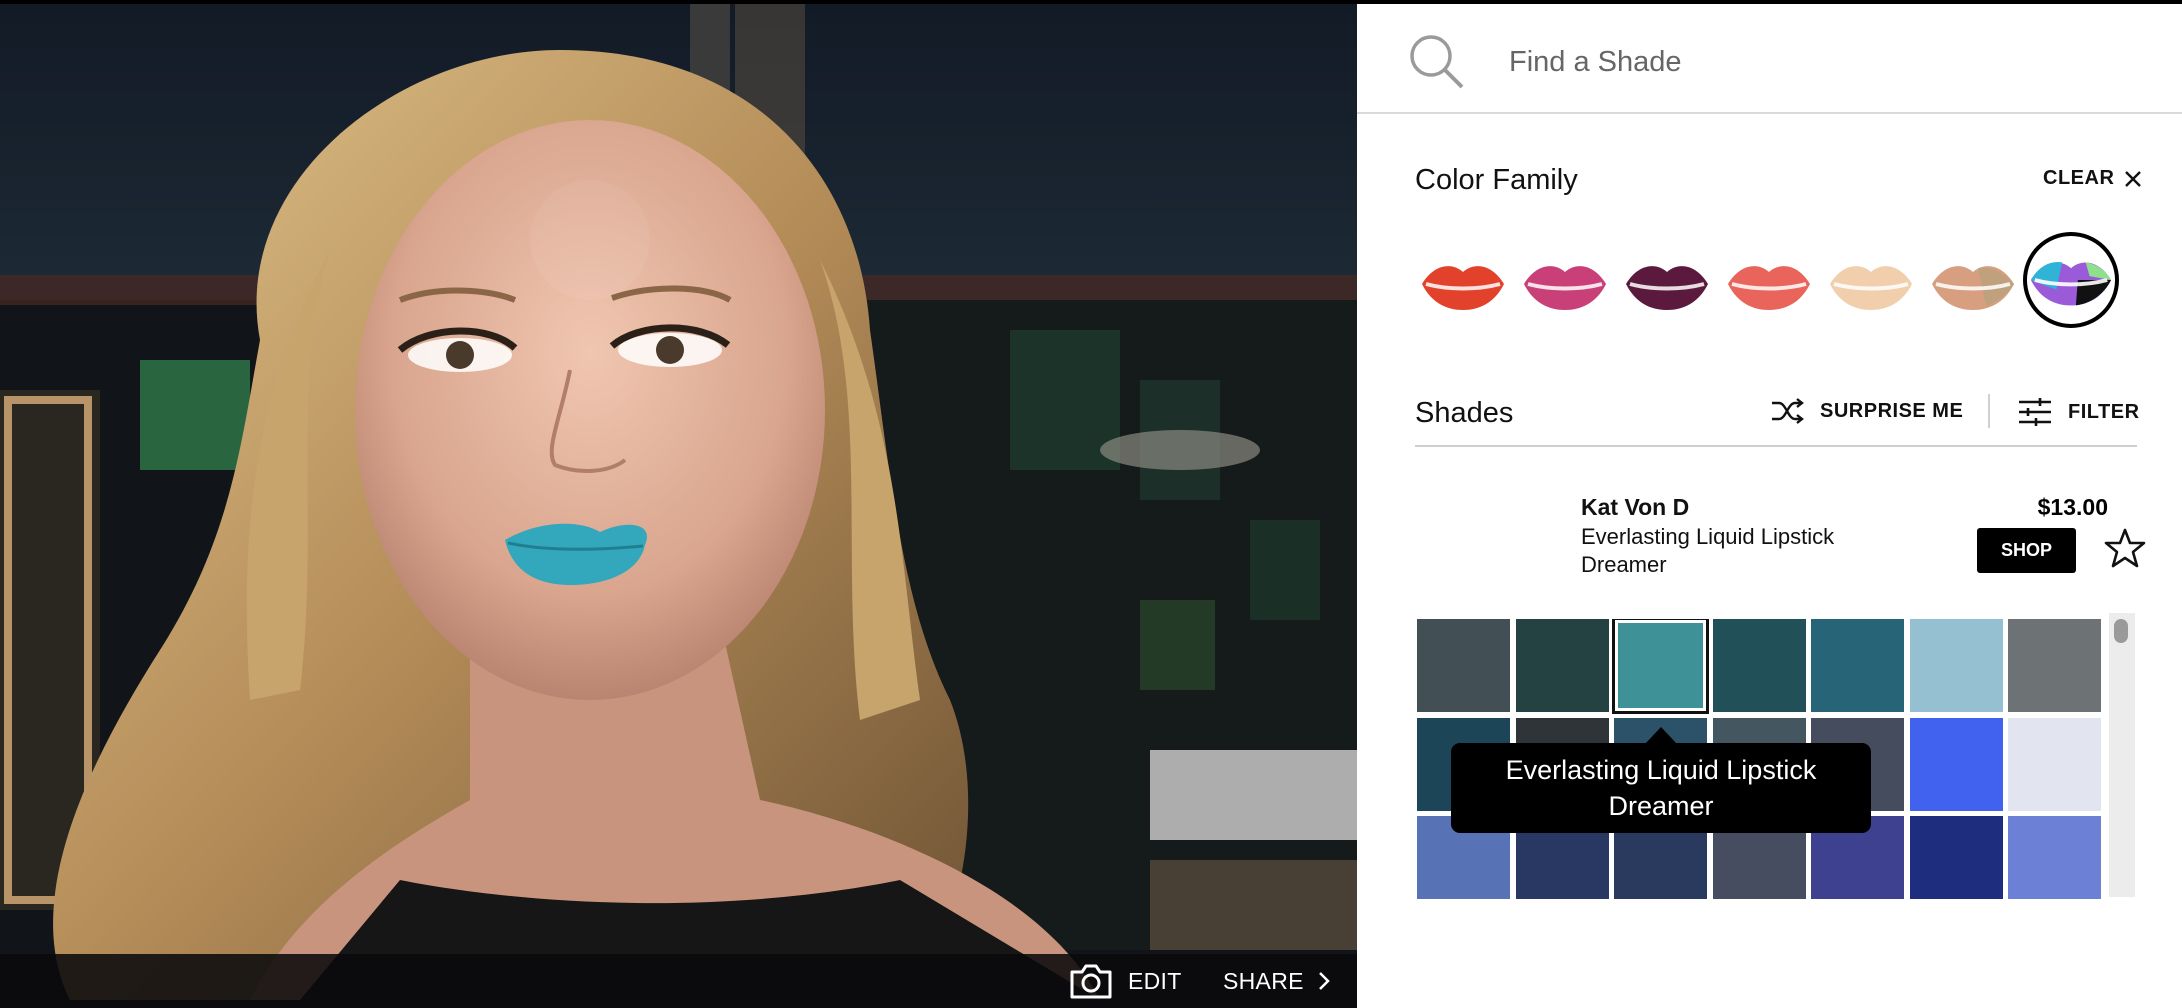 Image resolution: width=2182 pixels, height=1008 pixels. Describe the element at coordinates (1624, 564) in the screenshot. I see `product-shade: Dreamer` at that location.